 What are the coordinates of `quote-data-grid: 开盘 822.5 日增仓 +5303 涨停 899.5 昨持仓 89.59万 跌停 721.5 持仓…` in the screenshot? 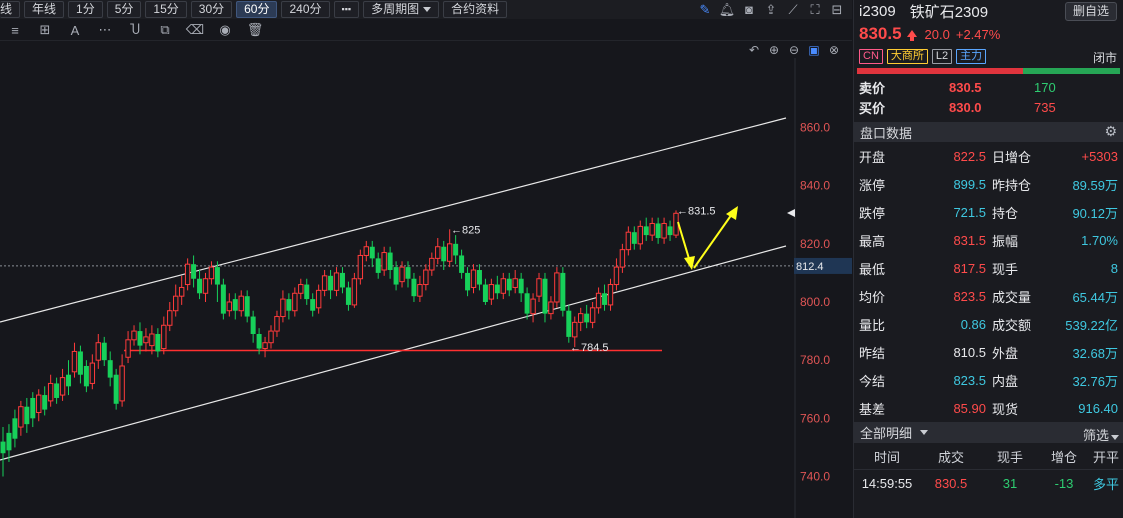 It's located at (988, 282).